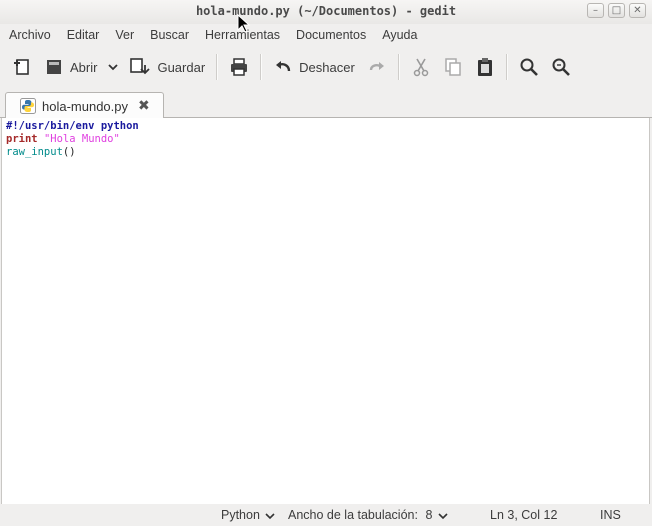  I want to click on save-label: Guardar, so click(181, 67).